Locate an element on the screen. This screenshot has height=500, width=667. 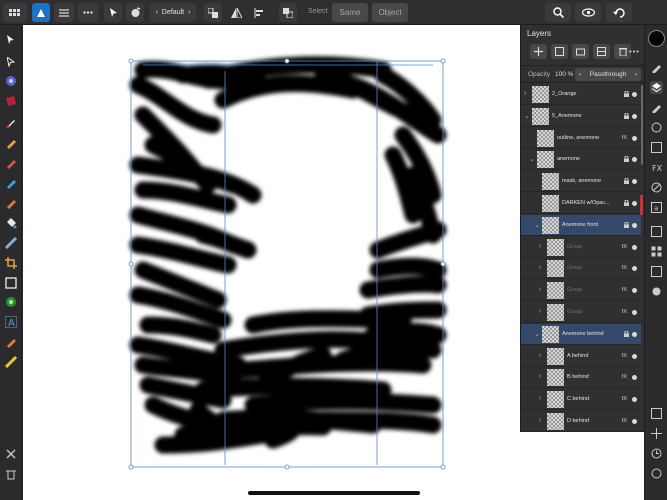
layer-row: outline, anemone fX is located at coordinates (581, 138).